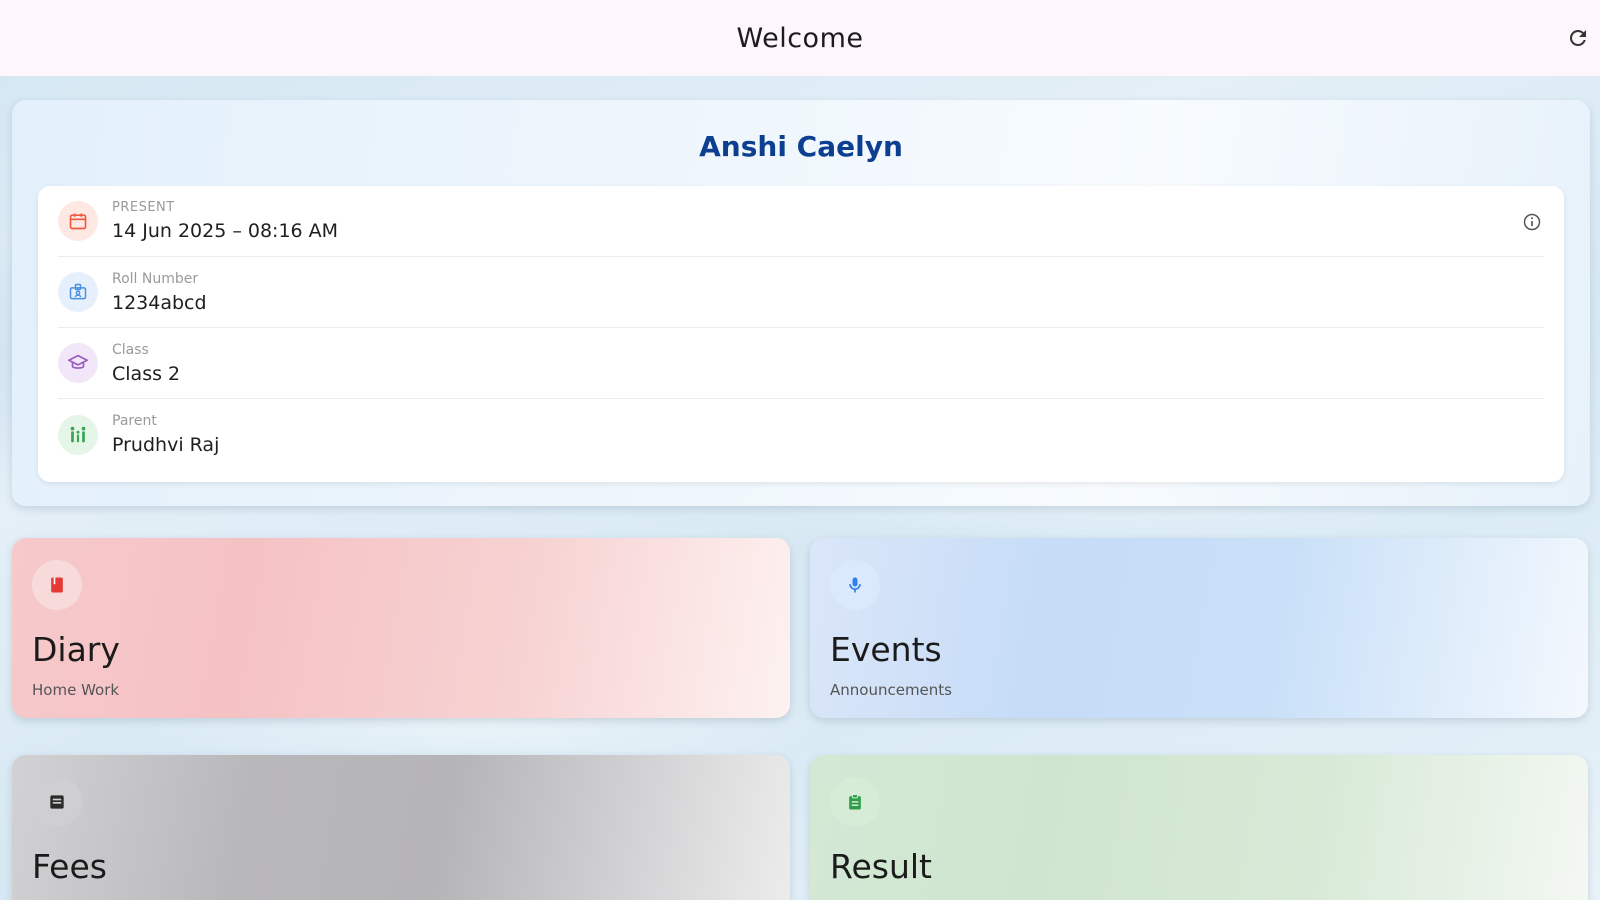 The width and height of the screenshot is (1600, 900). I want to click on refresh-icon, so click(1577, 37).